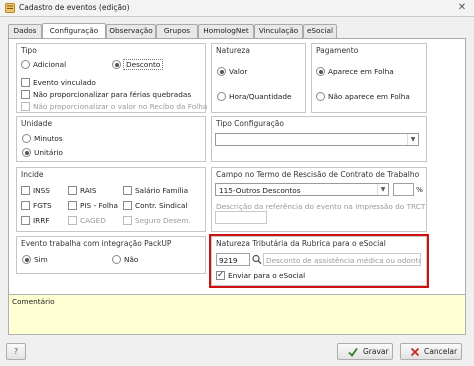 The image size is (474, 366). What do you see at coordinates (26, 152) in the screenshot?
I see `unitario-radio` at bounding box center [26, 152].